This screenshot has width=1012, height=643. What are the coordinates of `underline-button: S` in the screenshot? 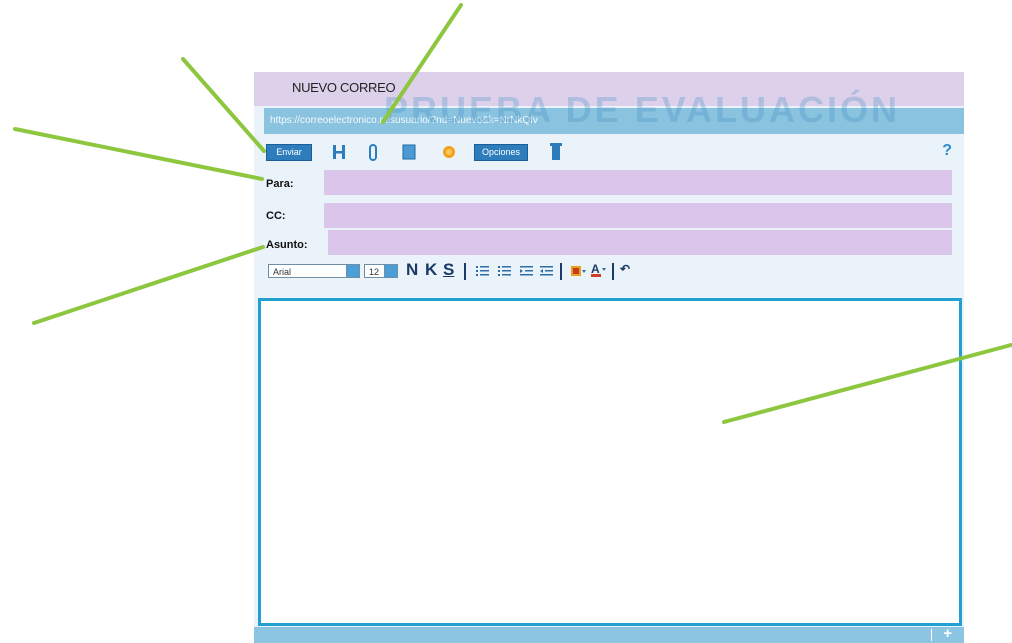 It's located at (448, 270).